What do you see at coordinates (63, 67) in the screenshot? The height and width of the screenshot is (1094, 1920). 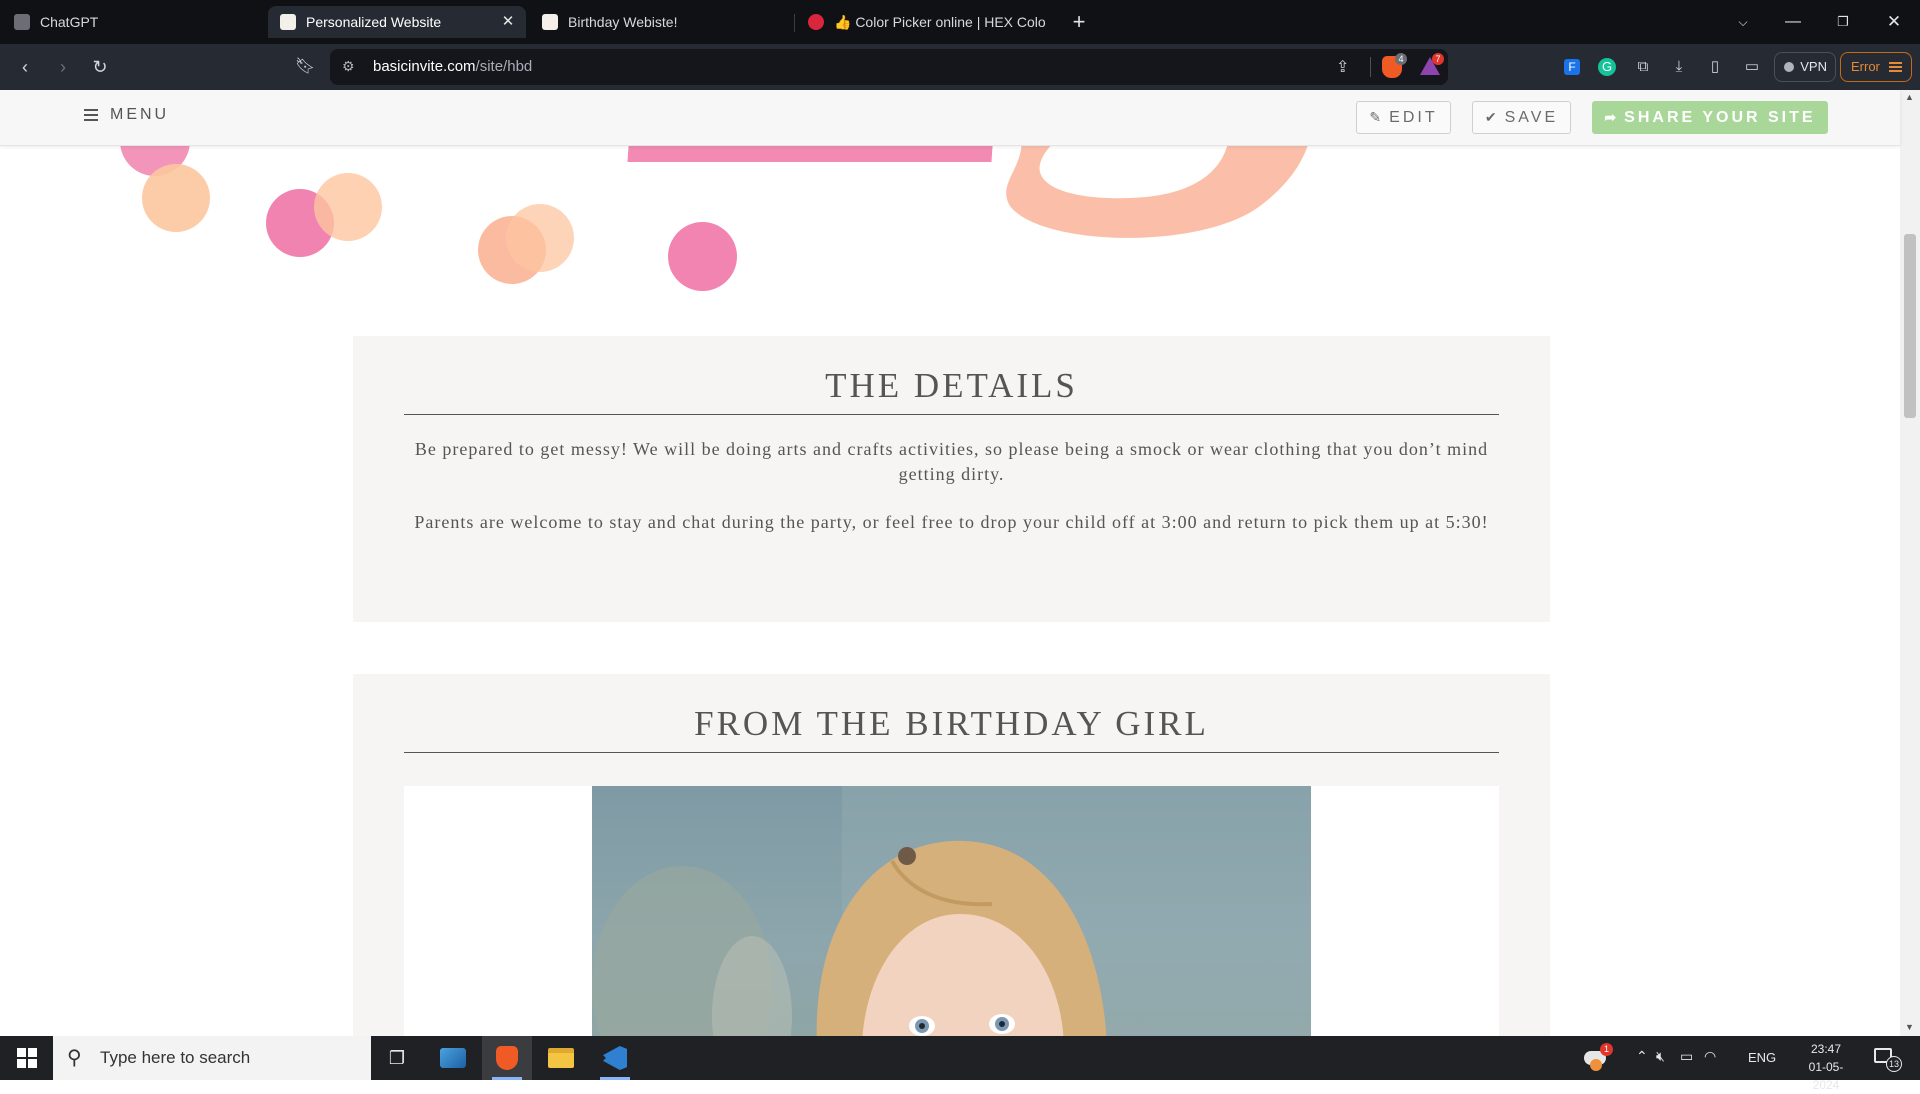 I see `forward-icon: ›` at bounding box center [63, 67].